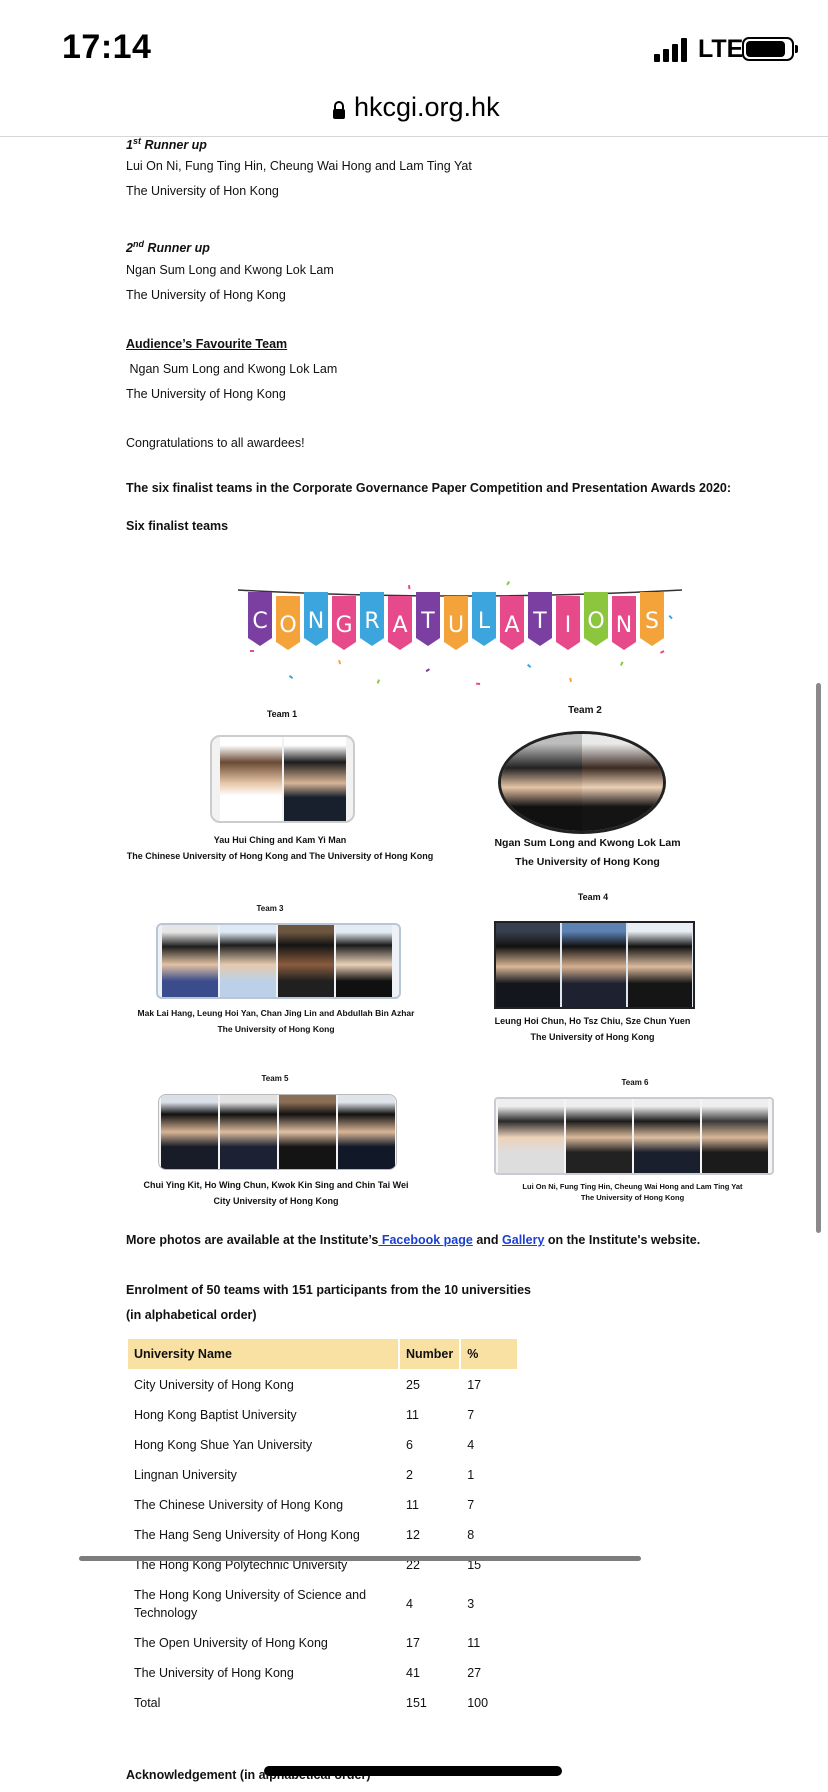  I want to click on table-row: Lingnan University 2 1, so click(322, 1475).